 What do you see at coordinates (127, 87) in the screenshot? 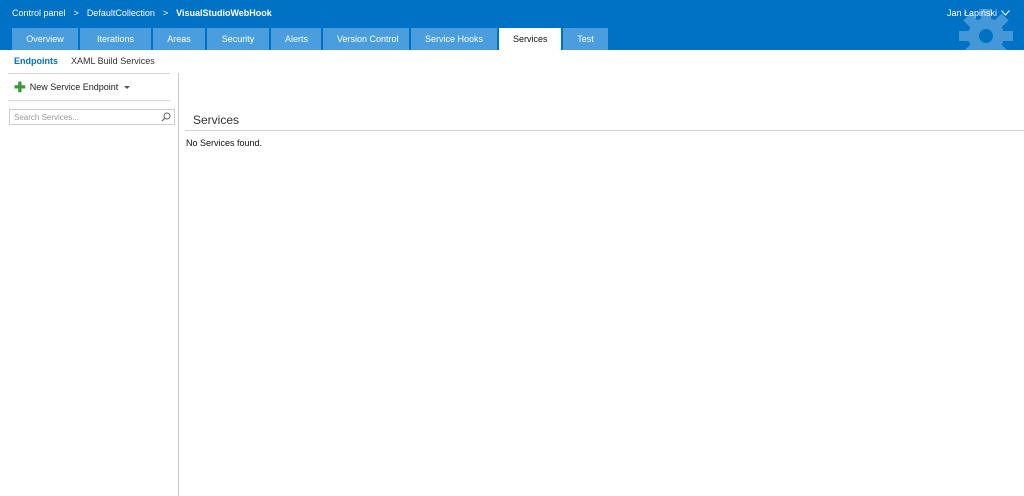
I see `caret-down-icon` at bounding box center [127, 87].